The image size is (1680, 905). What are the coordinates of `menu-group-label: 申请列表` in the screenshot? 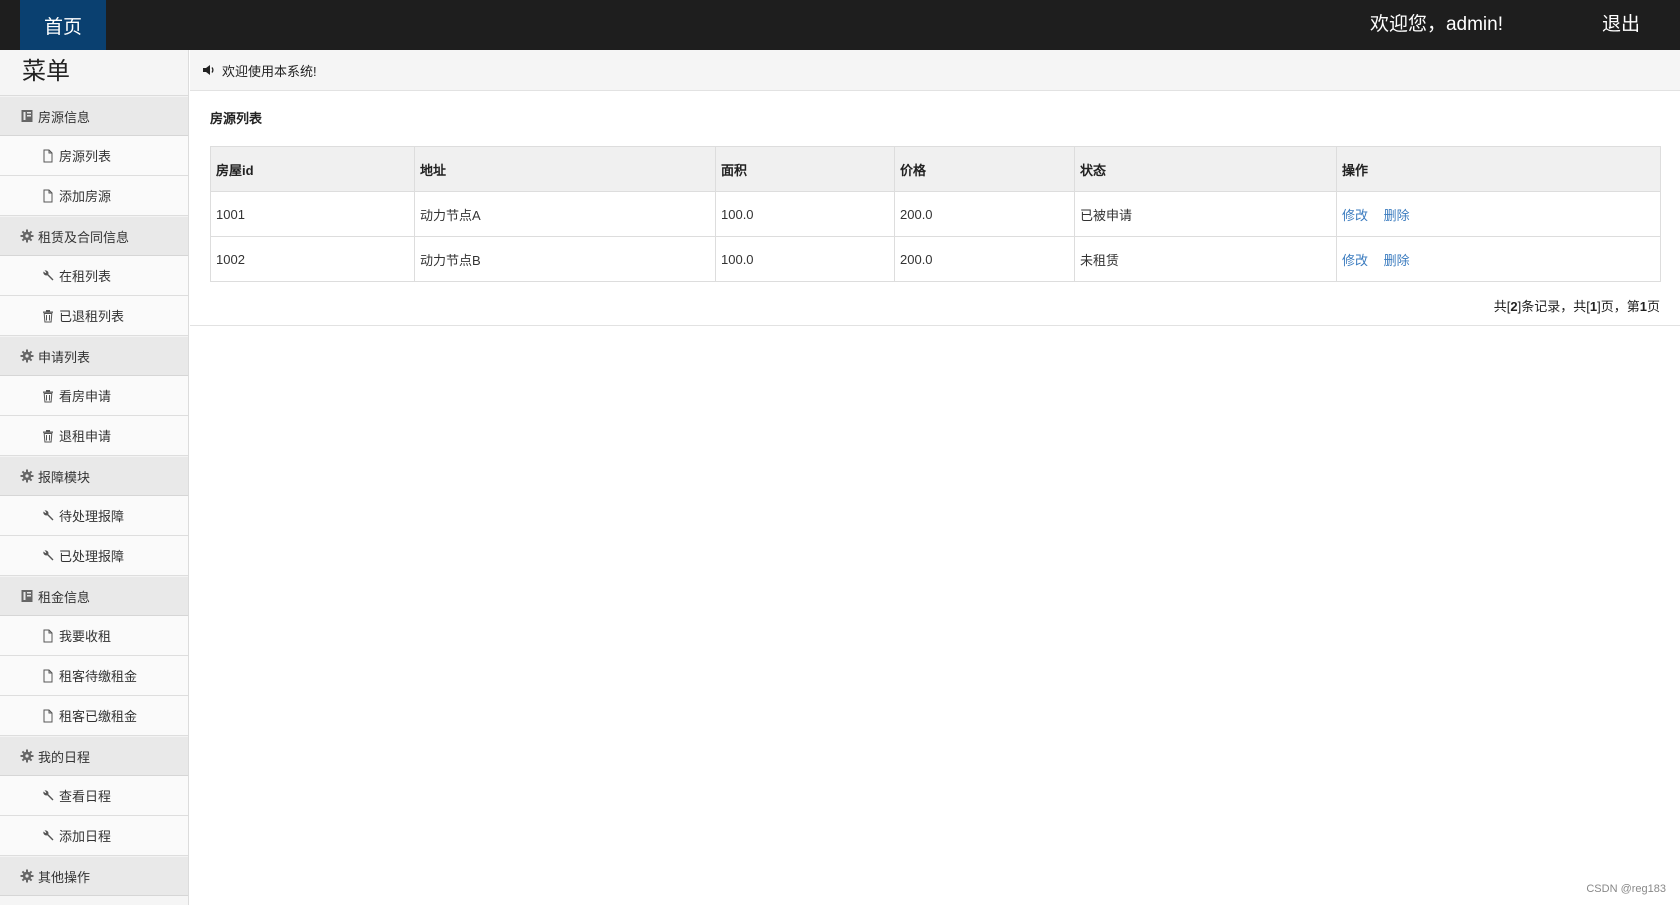 It's located at (64, 357).